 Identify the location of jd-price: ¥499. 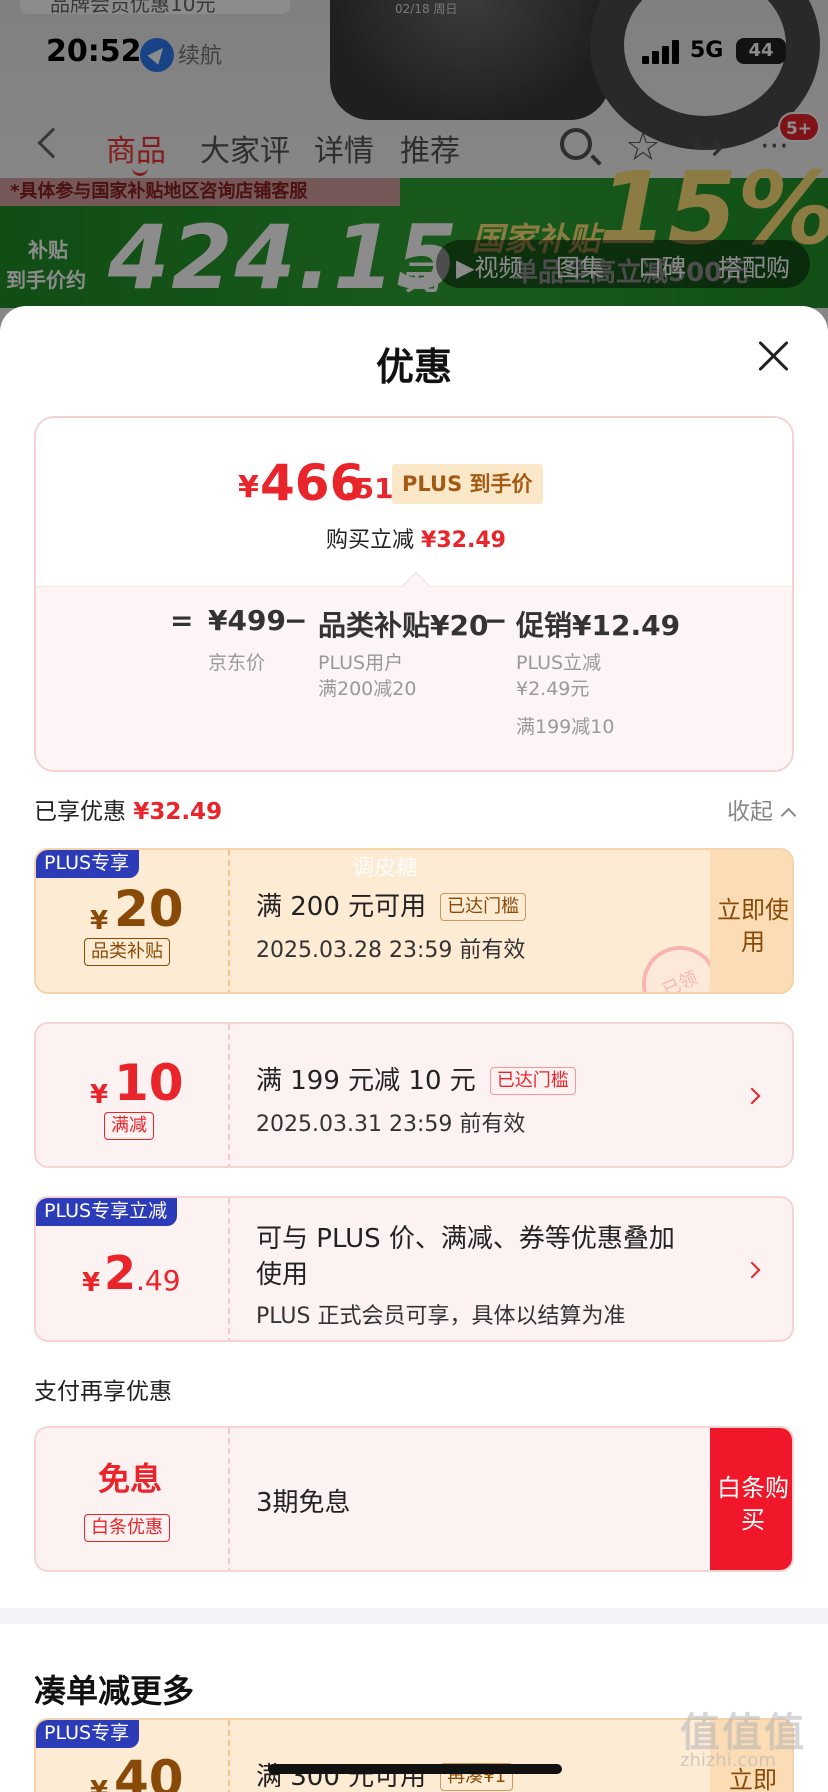
(247, 620).